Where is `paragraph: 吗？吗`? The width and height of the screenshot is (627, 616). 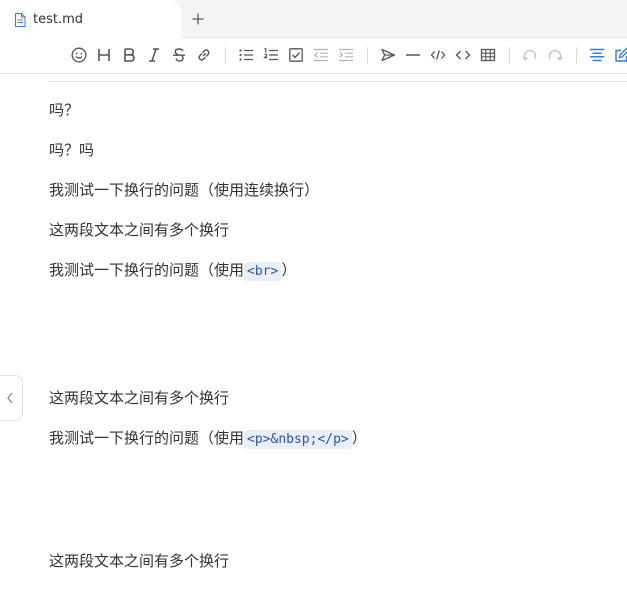 paragraph: 吗？吗 is located at coordinates (72, 150).